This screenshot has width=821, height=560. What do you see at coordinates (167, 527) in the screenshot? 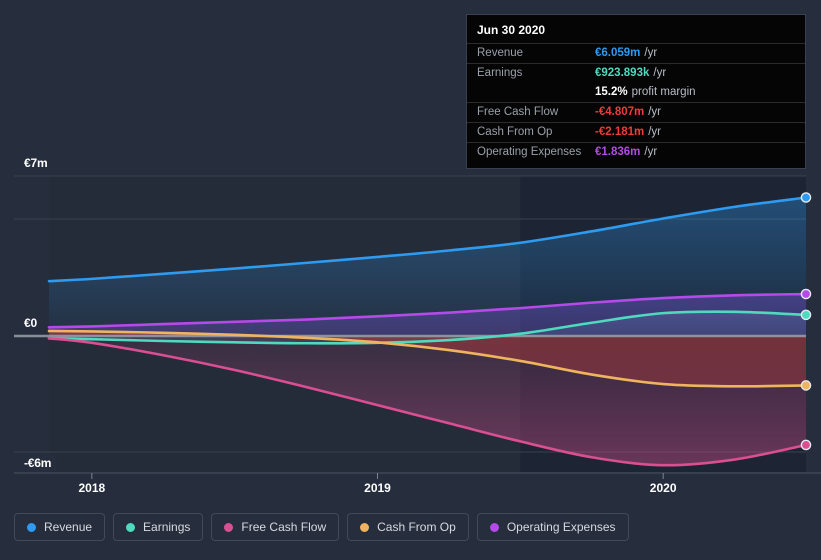
I see `legend-item-label: Earnings` at bounding box center [167, 527].